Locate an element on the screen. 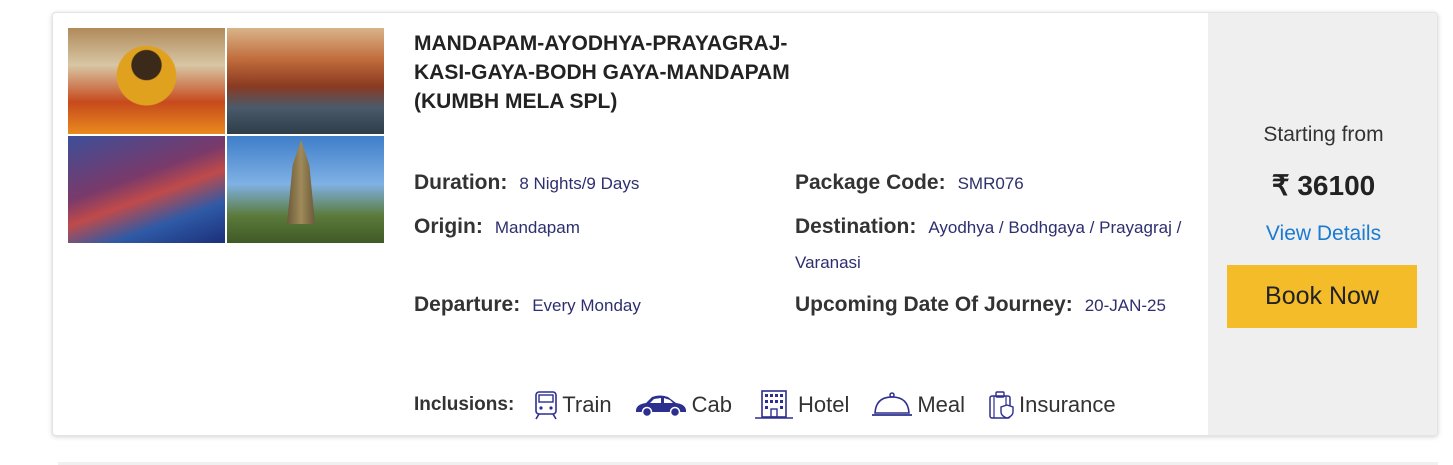 The height and width of the screenshot is (465, 1453). duration-value: 8 Nights/9 Days is located at coordinates (579, 183).